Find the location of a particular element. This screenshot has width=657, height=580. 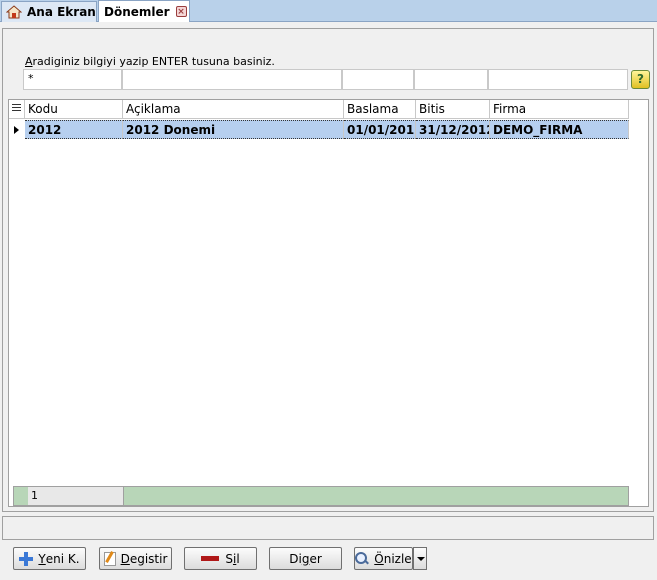

help-icon: ? is located at coordinates (640, 79).